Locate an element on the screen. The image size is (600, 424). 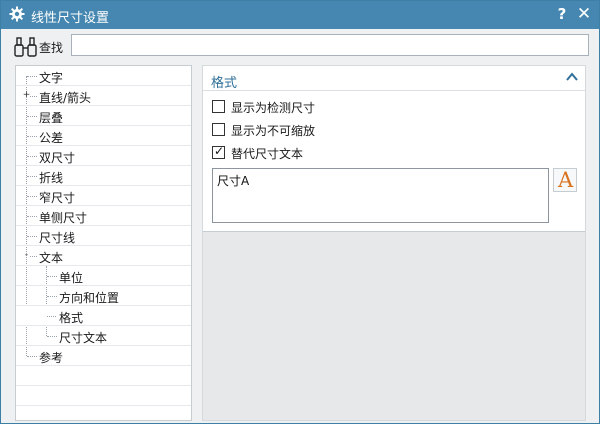
chevron-up-icon is located at coordinates (572, 77).